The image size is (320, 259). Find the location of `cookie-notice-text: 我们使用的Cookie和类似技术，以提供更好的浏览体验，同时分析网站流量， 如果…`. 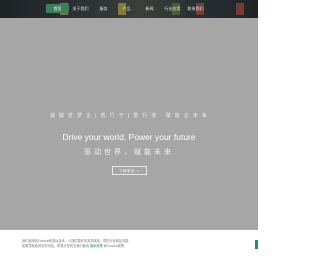

cookie-notice-text: 我们使用的Cookie和类似技术，以提供更好的浏览体验，同时分析网站流量， 如果… is located at coordinates (122, 244).